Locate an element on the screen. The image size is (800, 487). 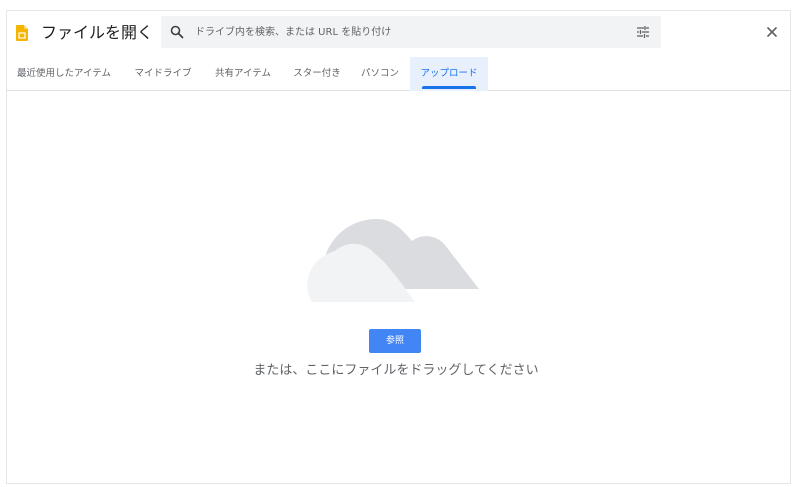
search-box is located at coordinates (411, 32).